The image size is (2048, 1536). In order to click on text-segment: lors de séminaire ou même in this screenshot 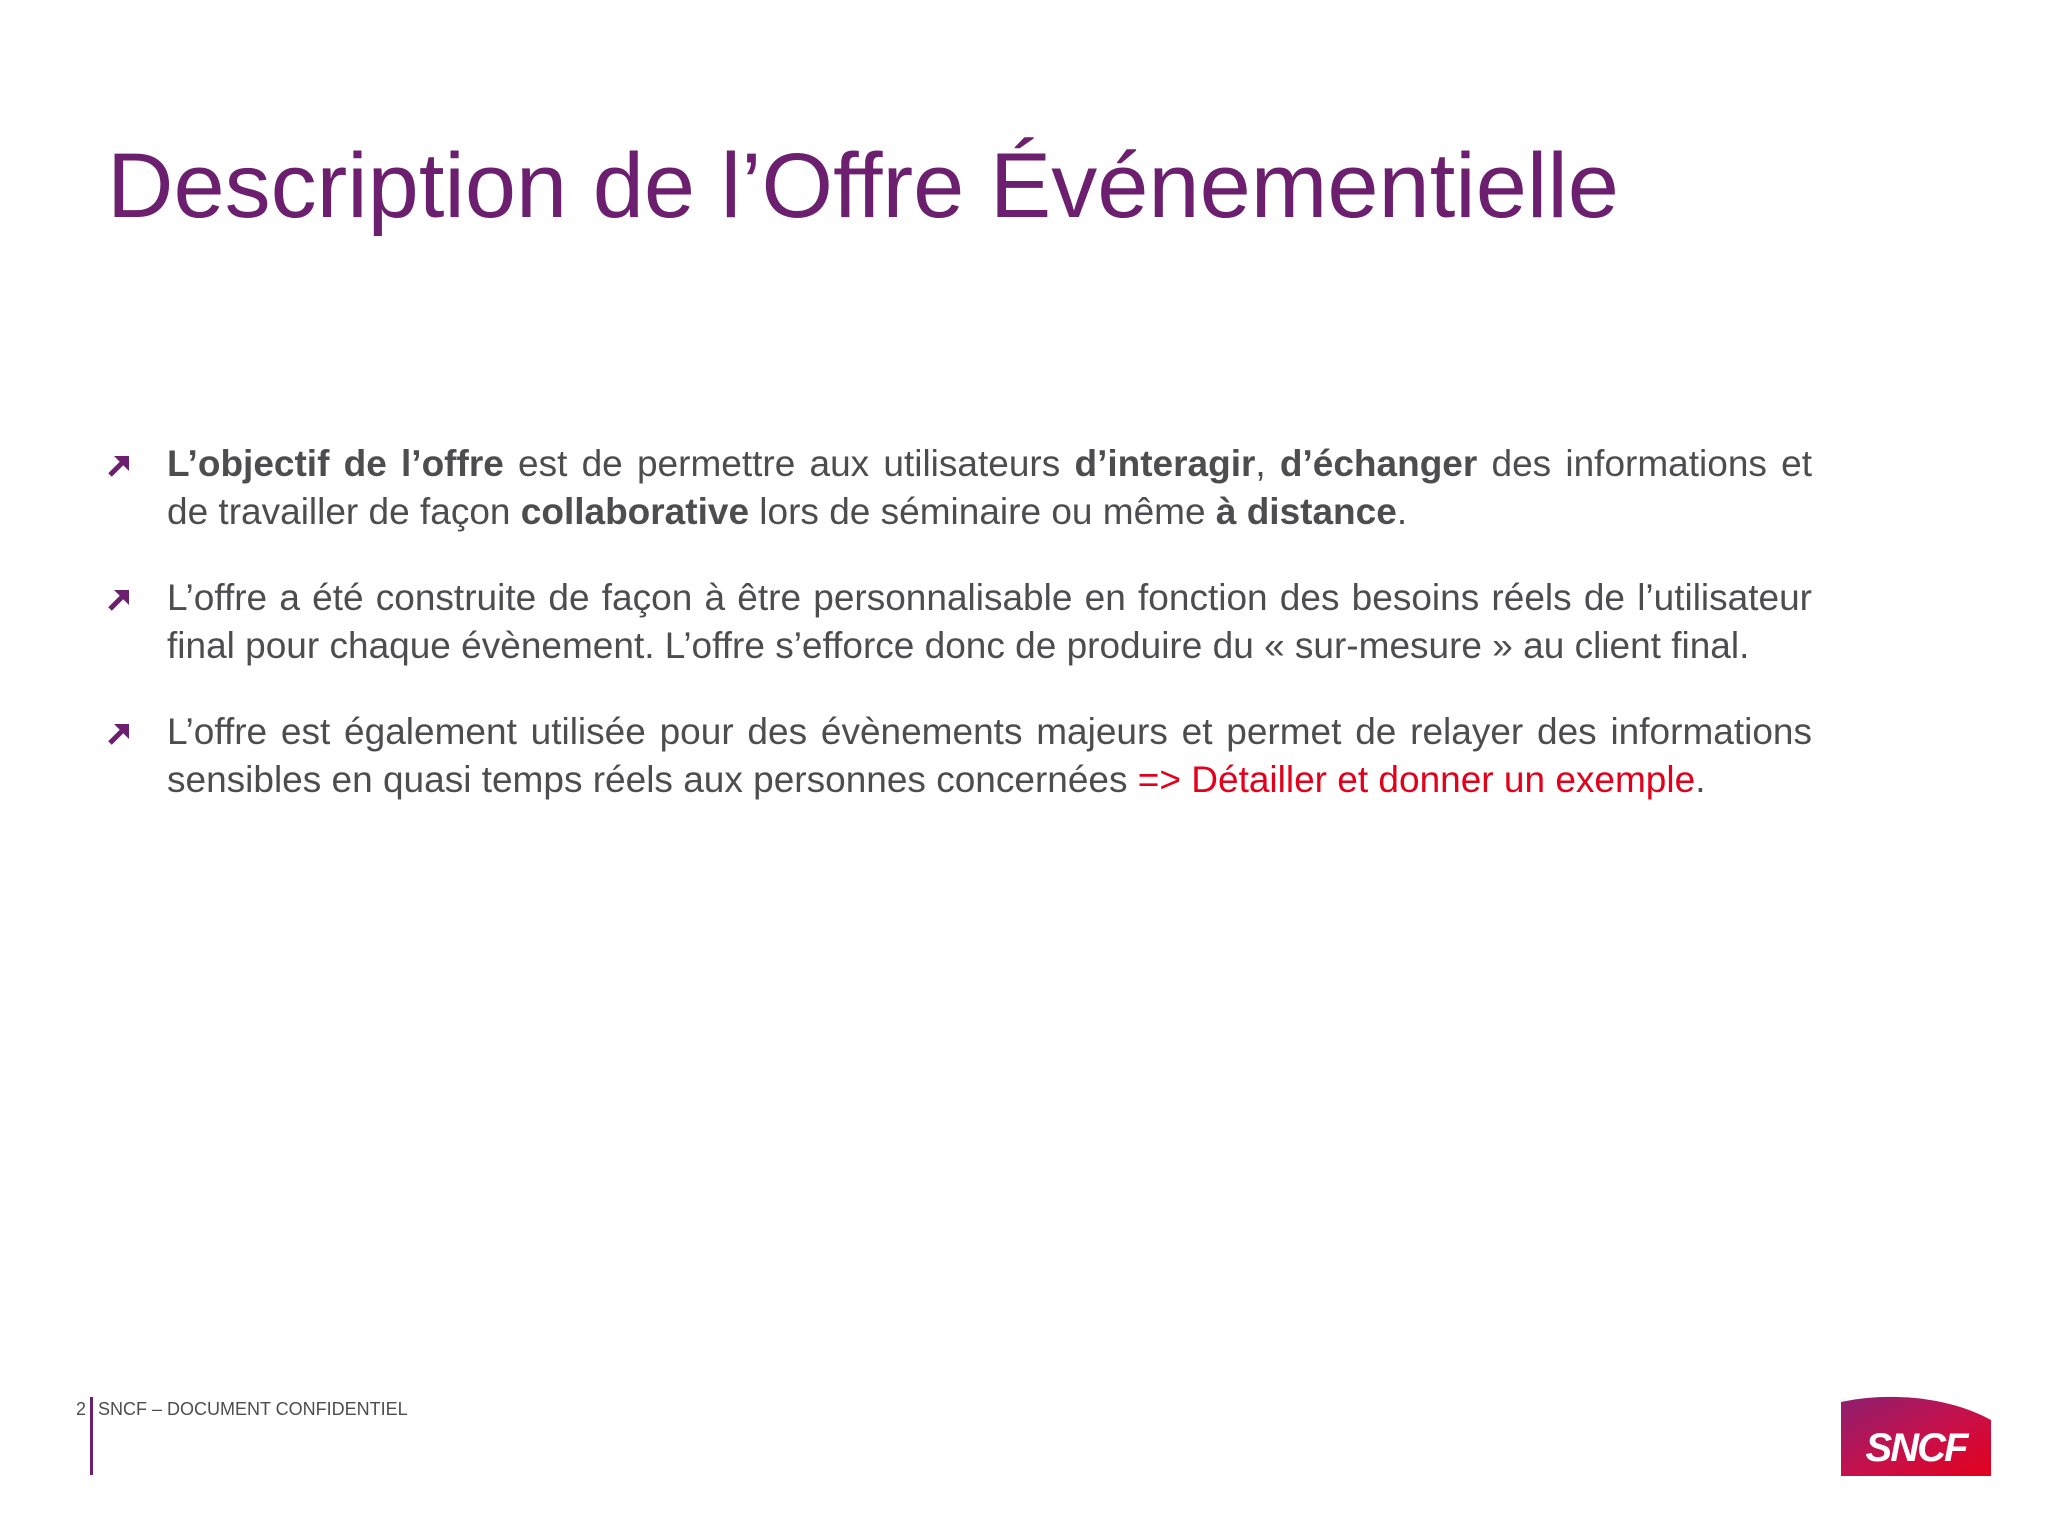, I will do `click(982, 511)`.